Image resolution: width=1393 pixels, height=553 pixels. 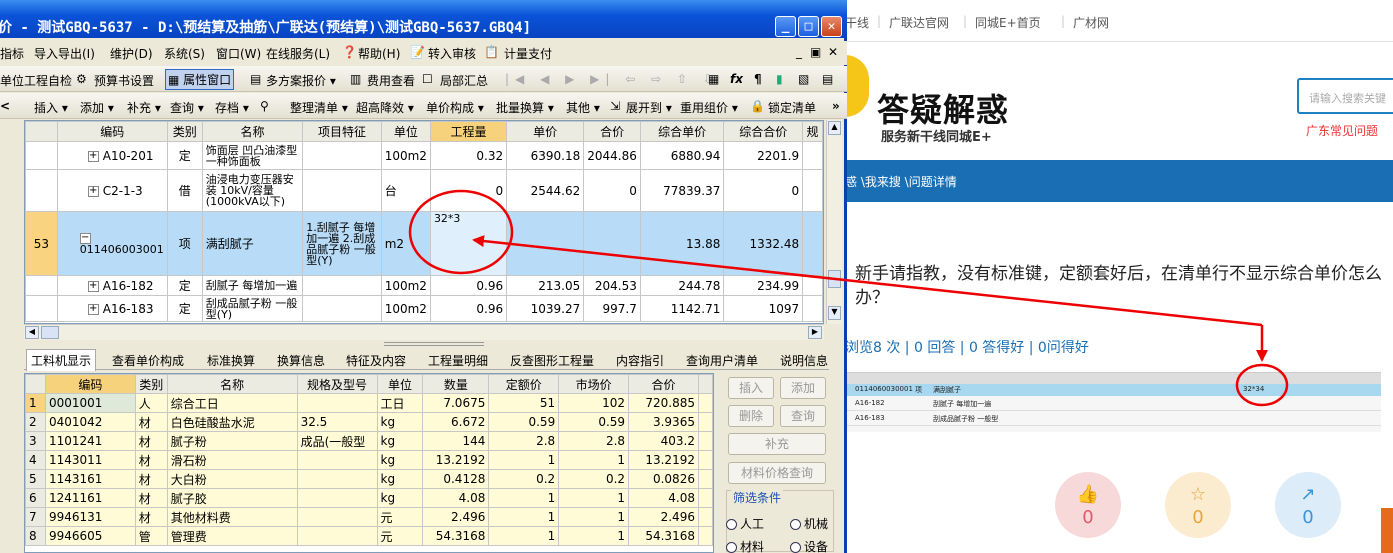 What do you see at coordinates (434, 344) in the screenshot?
I see `splitter-handle` at bounding box center [434, 344].